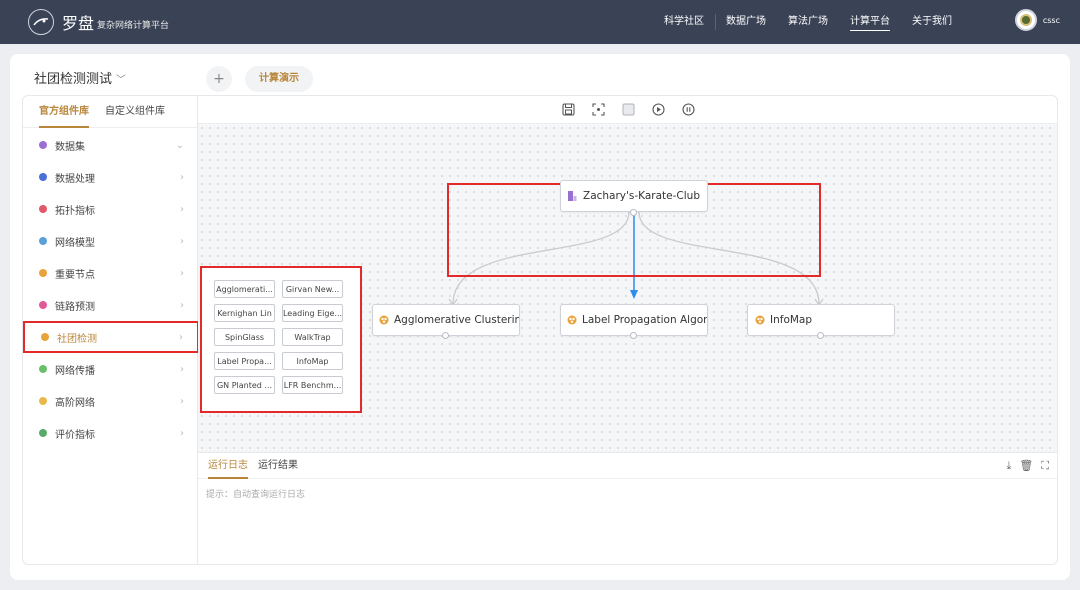 This screenshot has width=1080, height=590. I want to click on sidebar-item-key-node: 重要节点 ›, so click(110, 273).